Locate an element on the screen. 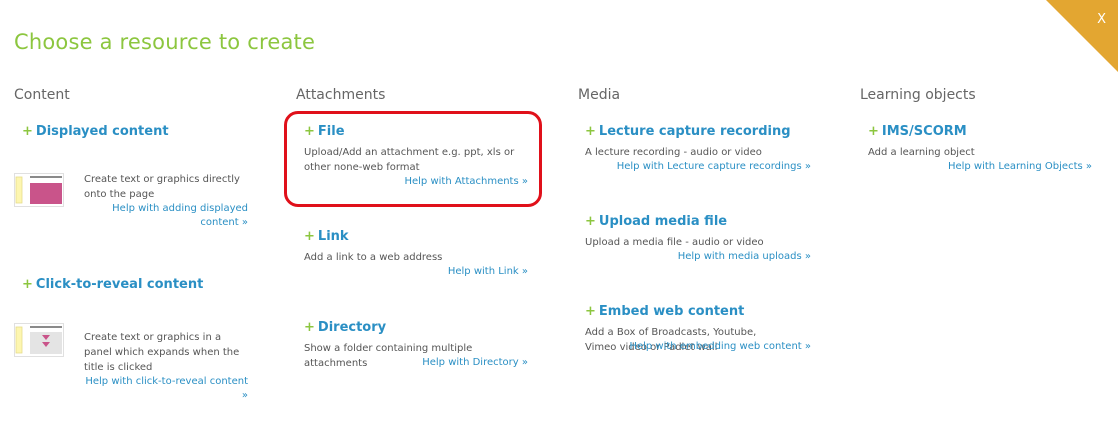 The height and width of the screenshot is (447, 1118). embed-web-title: Embed web content is located at coordinates (671, 311).